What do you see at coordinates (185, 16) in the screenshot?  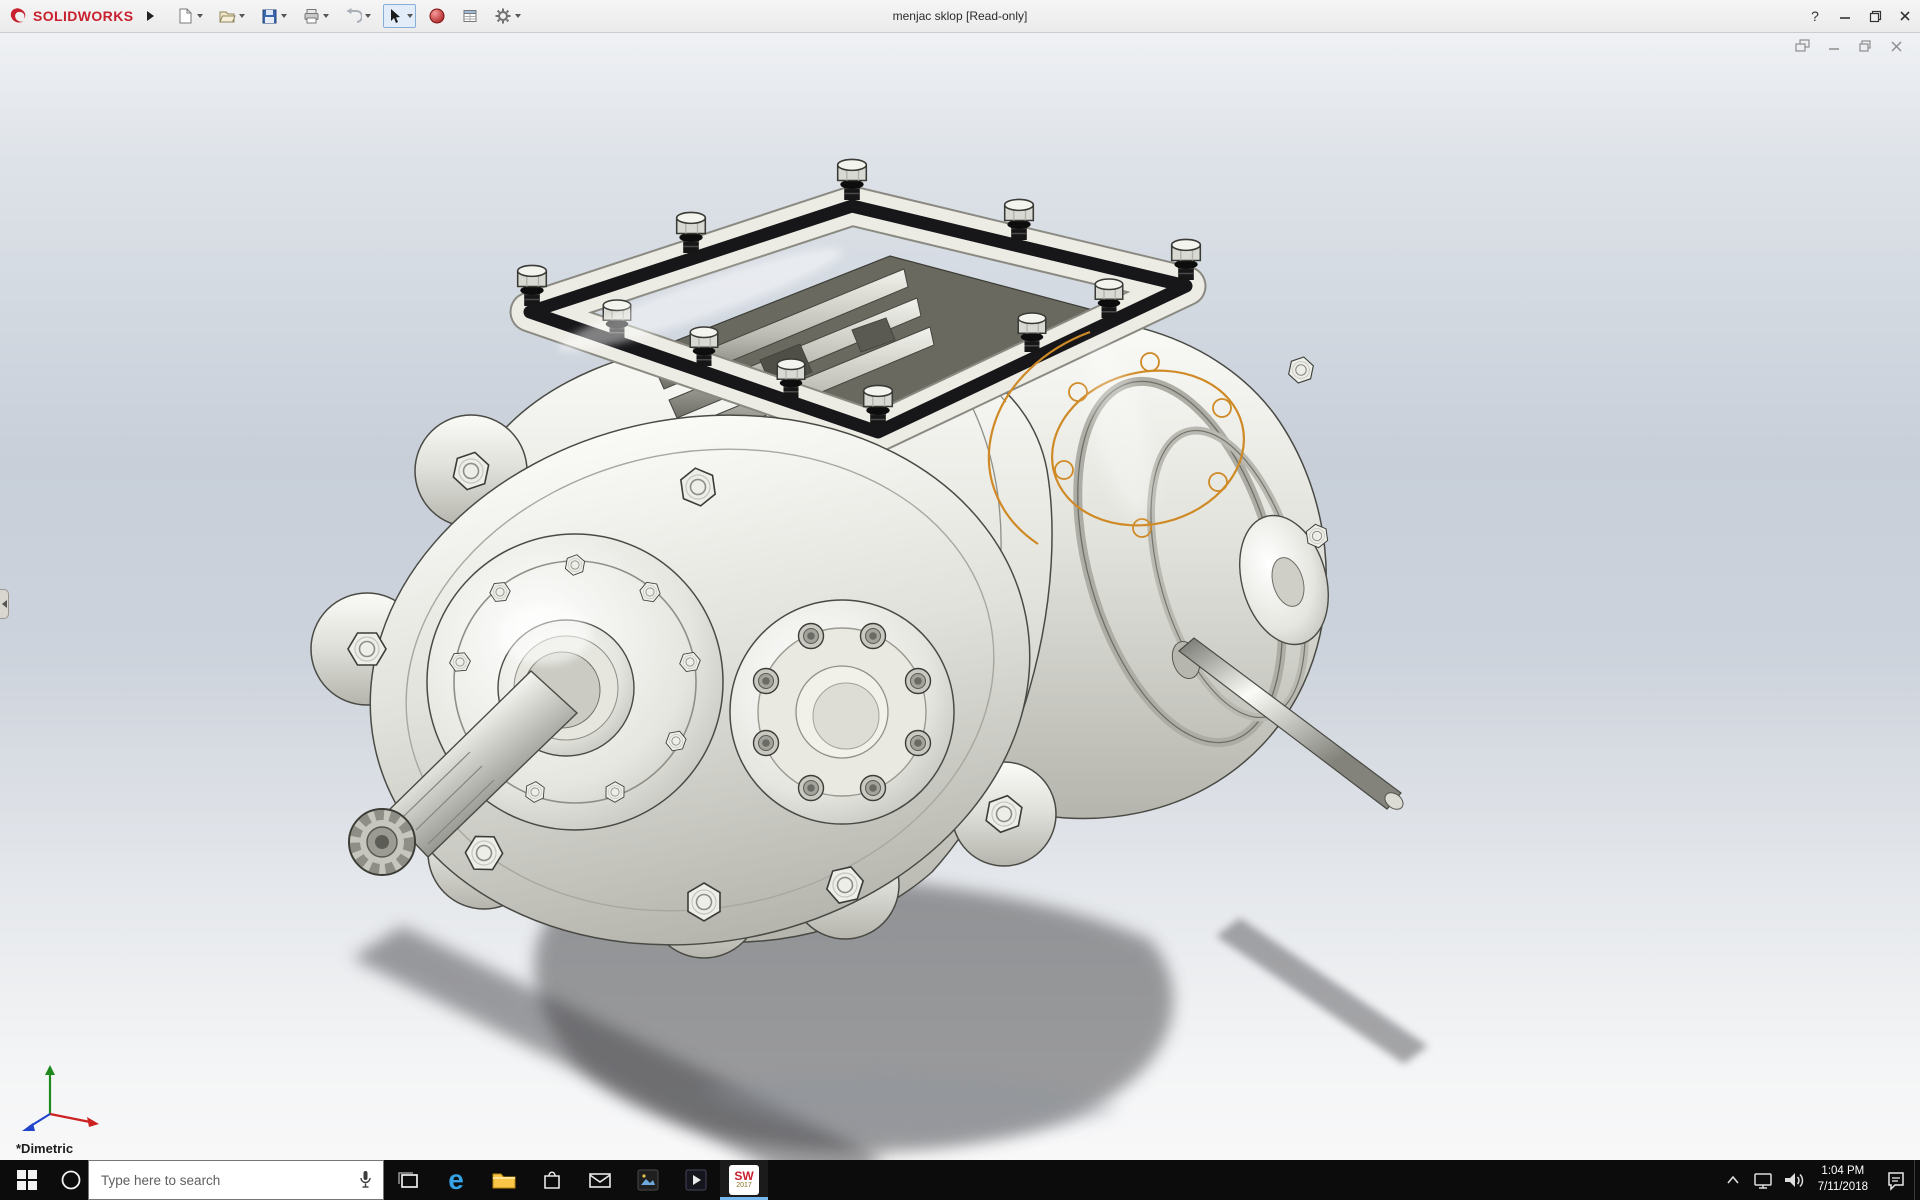 I see `new-document-icon` at bounding box center [185, 16].